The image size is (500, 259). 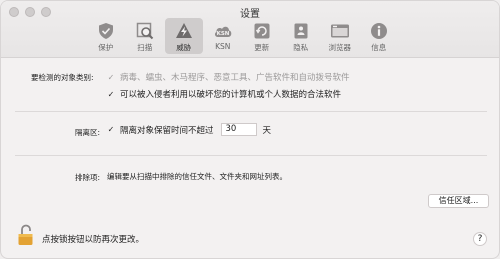 What do you see at coordinates (62, 77) in the screenshot?
I see `detection-section-label: 要检测的对象类别:` at bounding box center [62, 77].